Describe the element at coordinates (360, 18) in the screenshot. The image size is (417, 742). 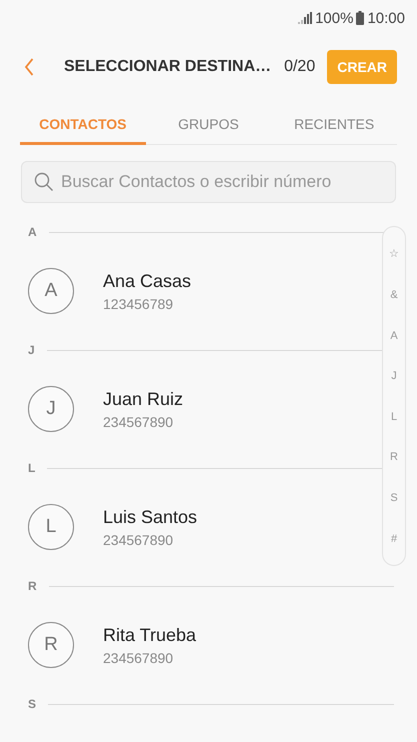
I see `battery-icon` at that location.